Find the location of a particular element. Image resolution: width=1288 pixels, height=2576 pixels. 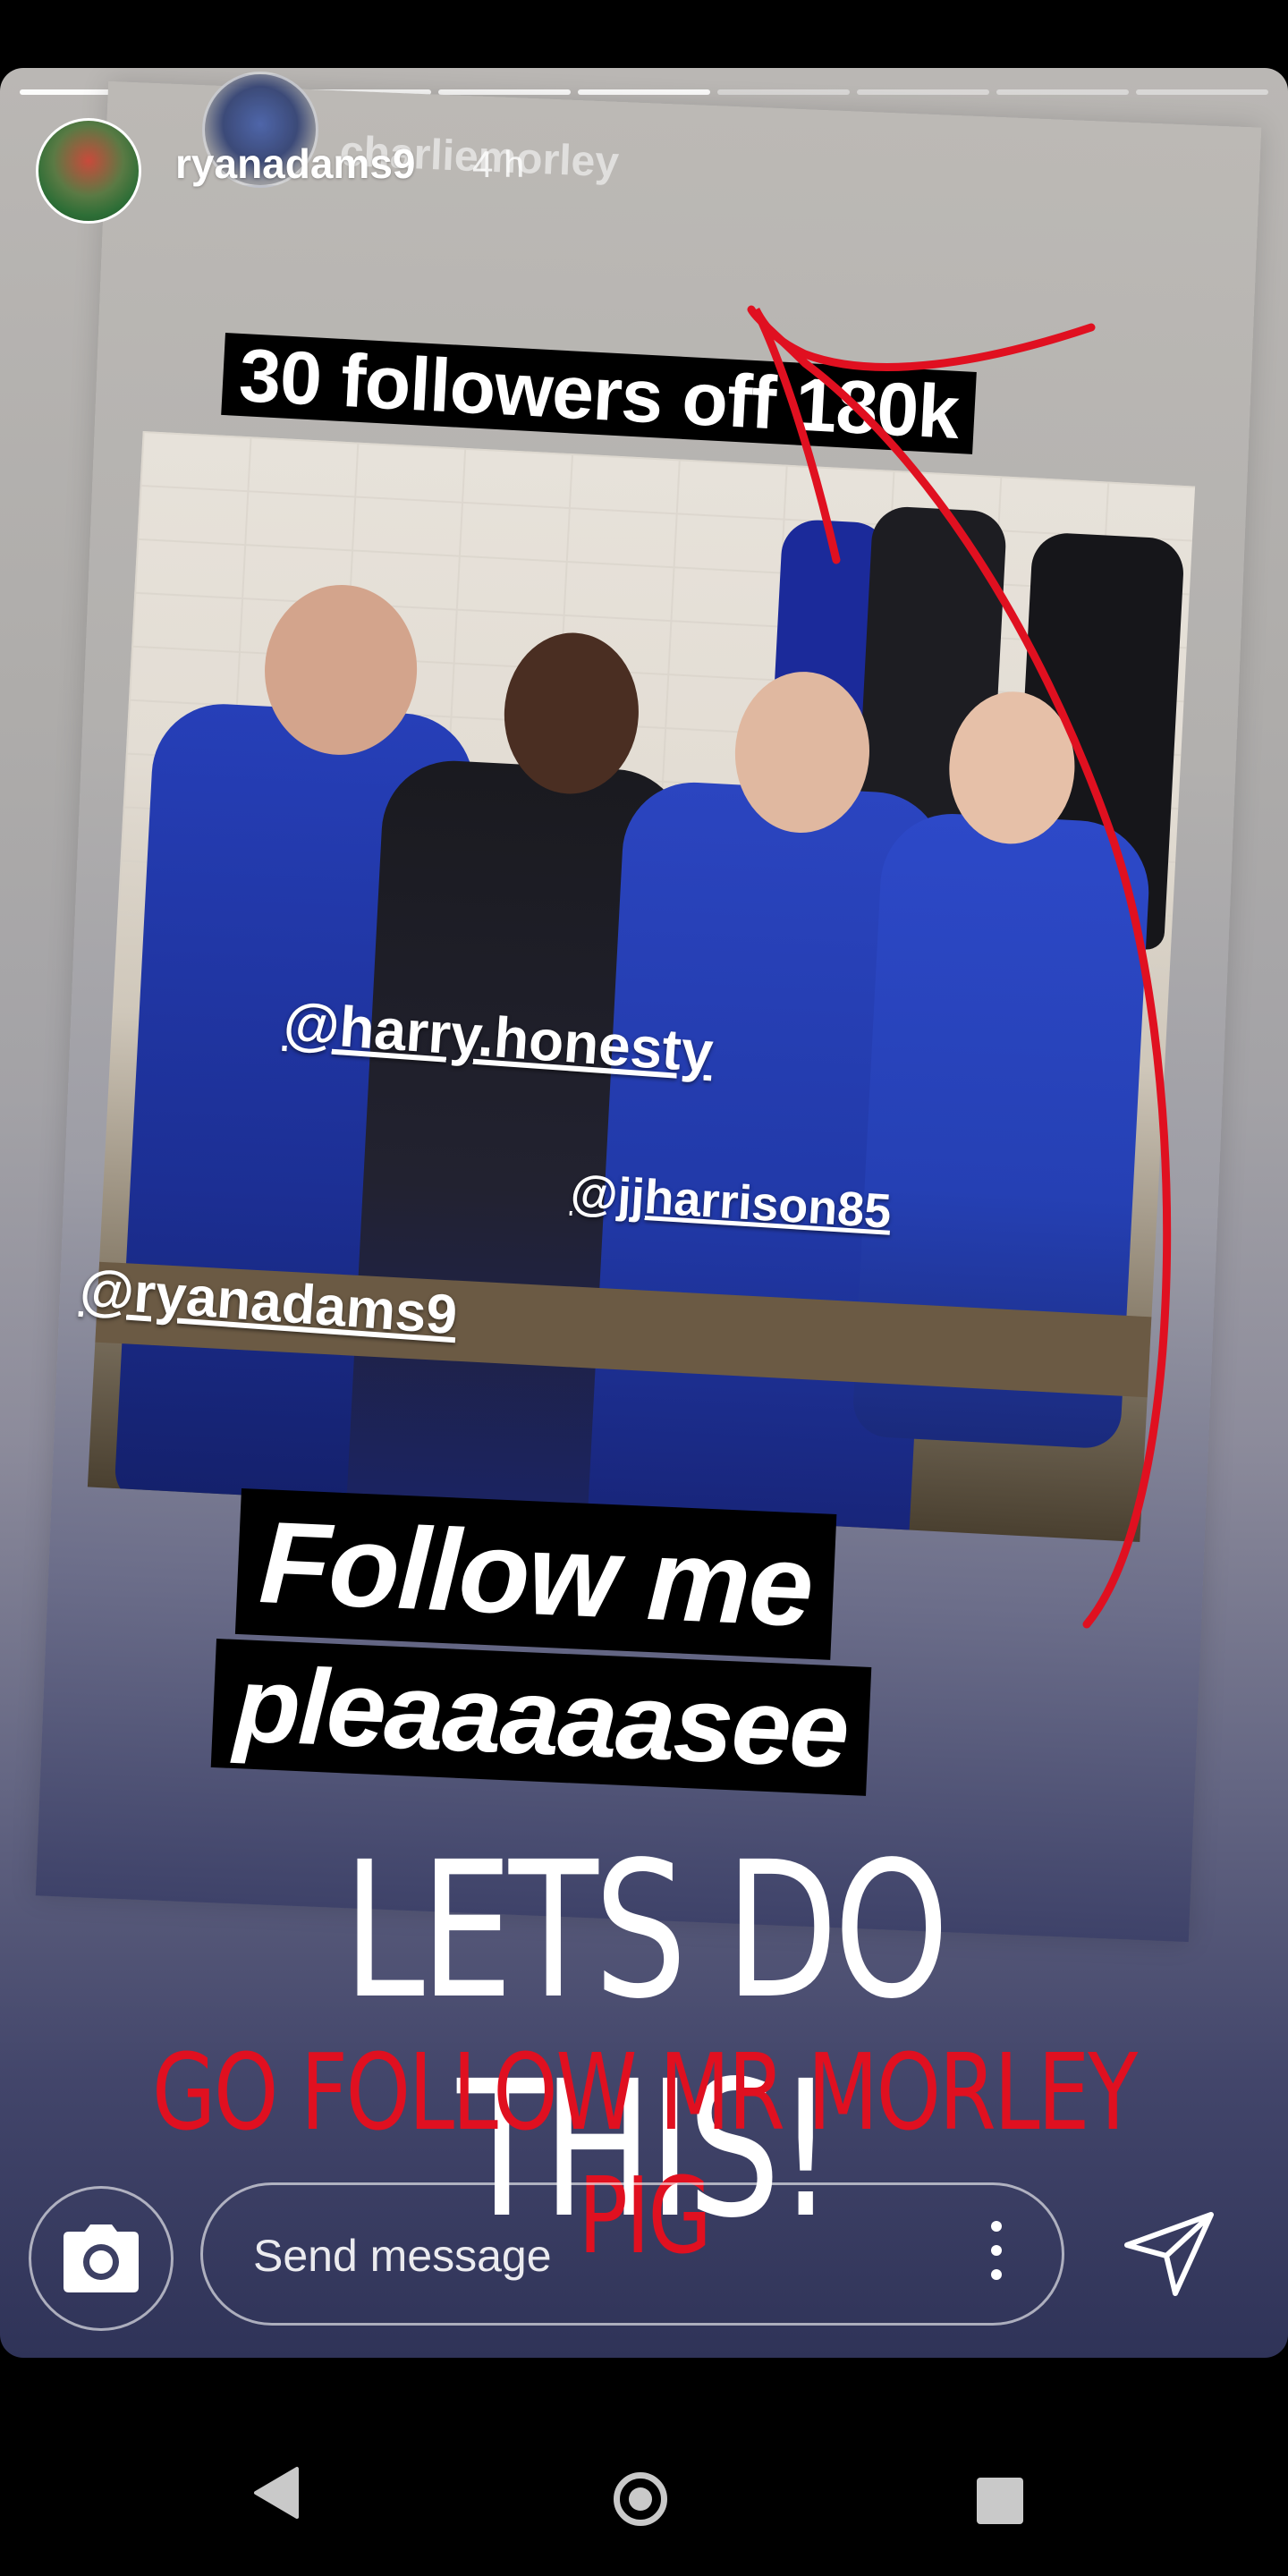

nav-back-icon is located at coordinates (275, 2493).